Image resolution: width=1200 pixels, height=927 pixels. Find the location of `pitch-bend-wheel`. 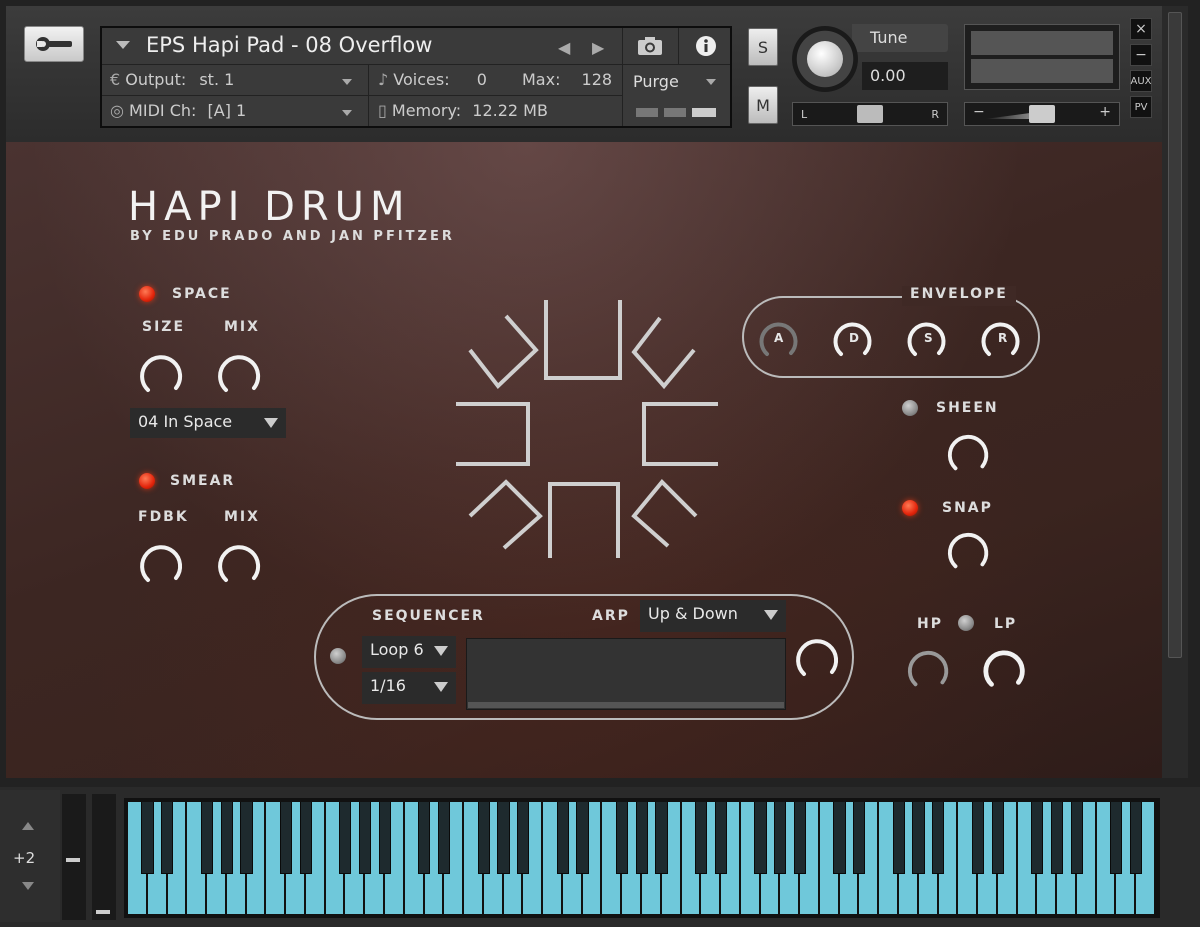

pitch-bend-wheel is located at coordinates (74, 857).